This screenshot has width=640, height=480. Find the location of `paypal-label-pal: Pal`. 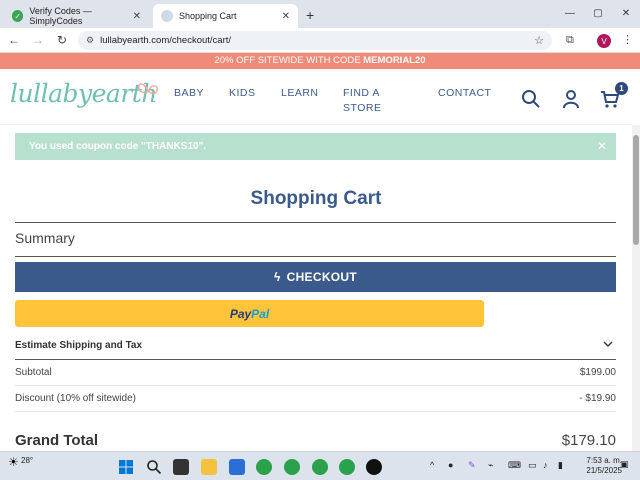

paypal-label-pal: Pal is located at coordinates (260, 313).